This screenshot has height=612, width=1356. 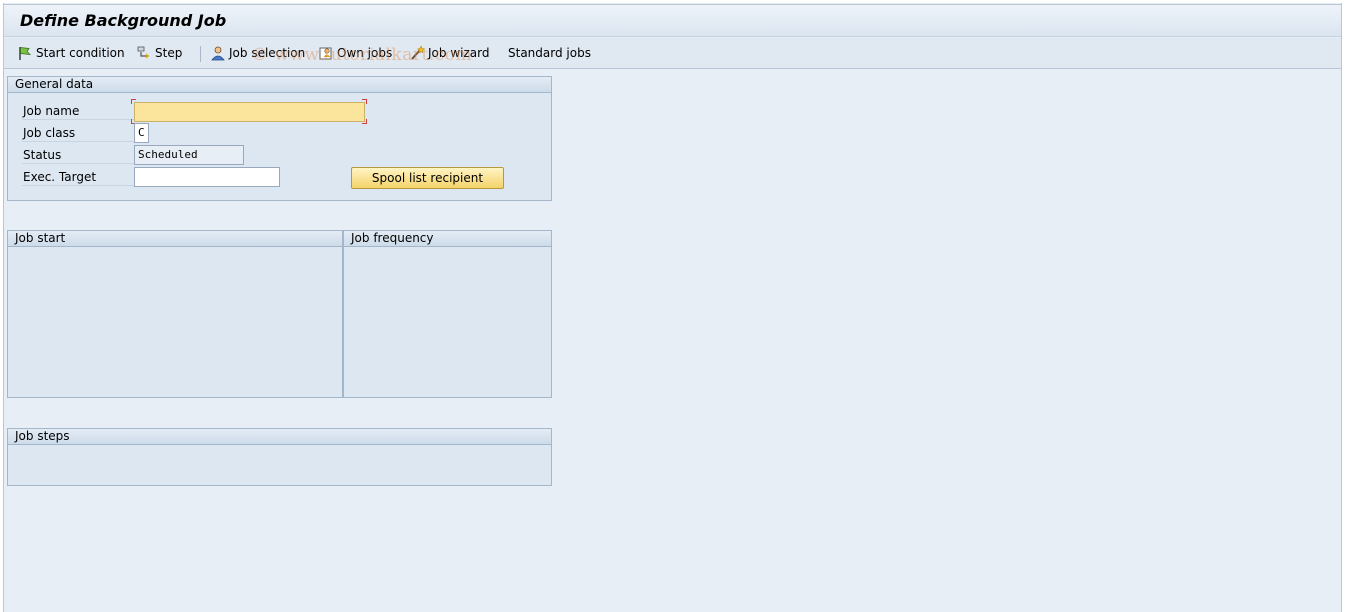 I want to click on status-label: Status, so click(x=42, y=155).